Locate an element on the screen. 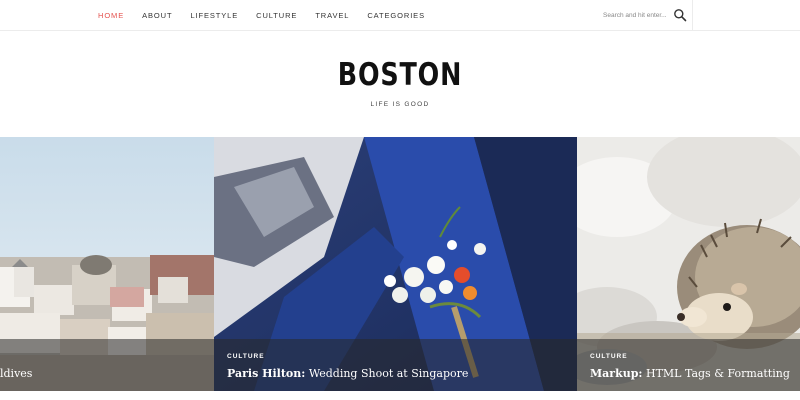 The width and height of the screenshot is (800, 400). site-tagline: LIFE IS GOOD is located at coordinates (400, 104).